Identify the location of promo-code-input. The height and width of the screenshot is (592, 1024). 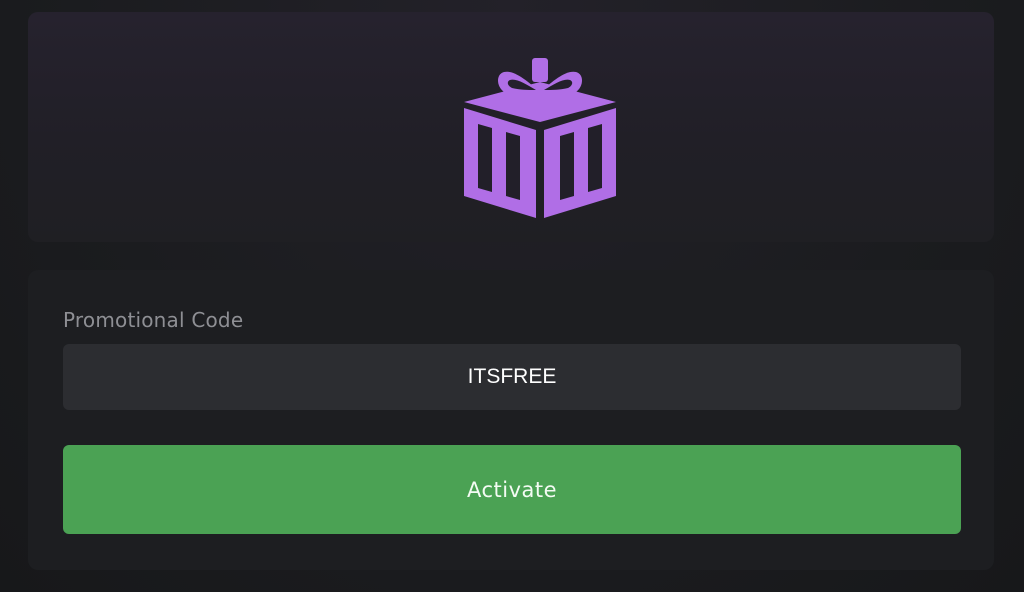
(512, 377).